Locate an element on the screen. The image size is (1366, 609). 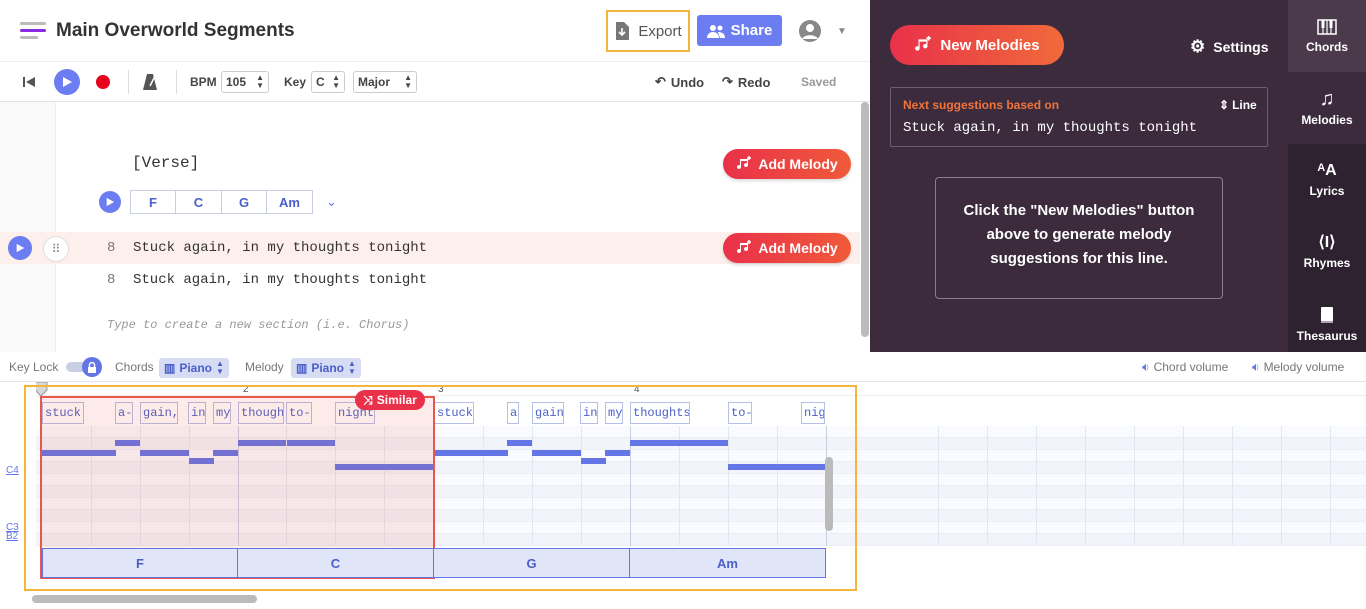
settings-button: ⚙ Settings is located at coordinates (1229, 47).